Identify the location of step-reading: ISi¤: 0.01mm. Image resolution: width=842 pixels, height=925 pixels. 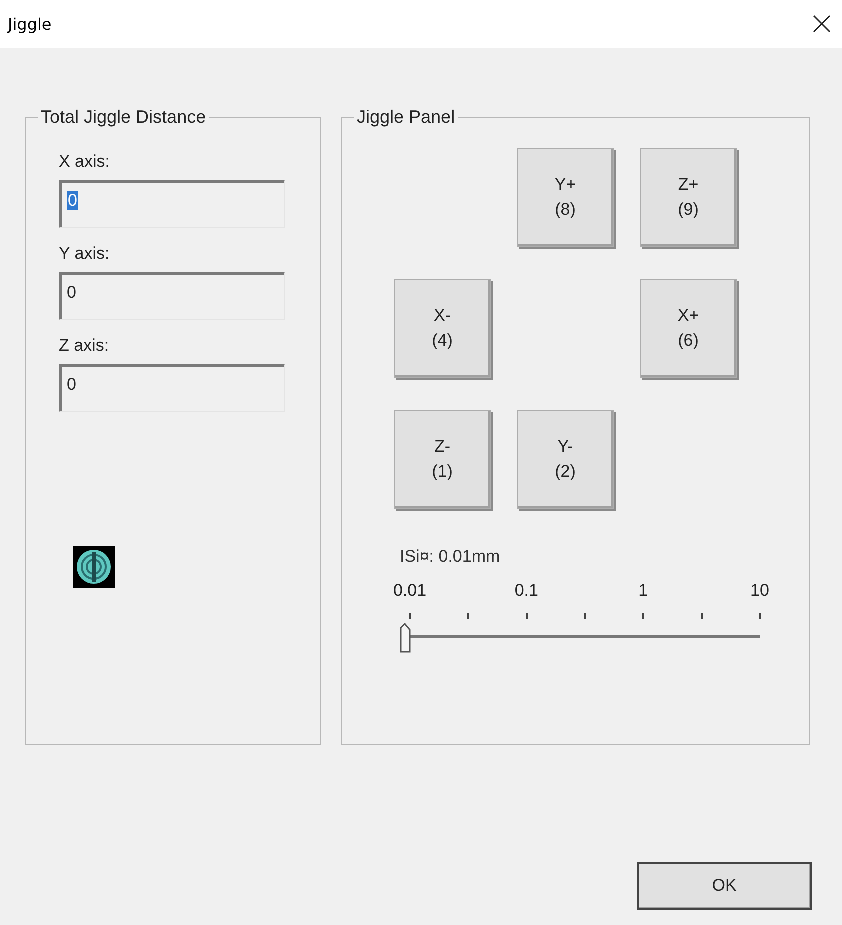
(450, 557).